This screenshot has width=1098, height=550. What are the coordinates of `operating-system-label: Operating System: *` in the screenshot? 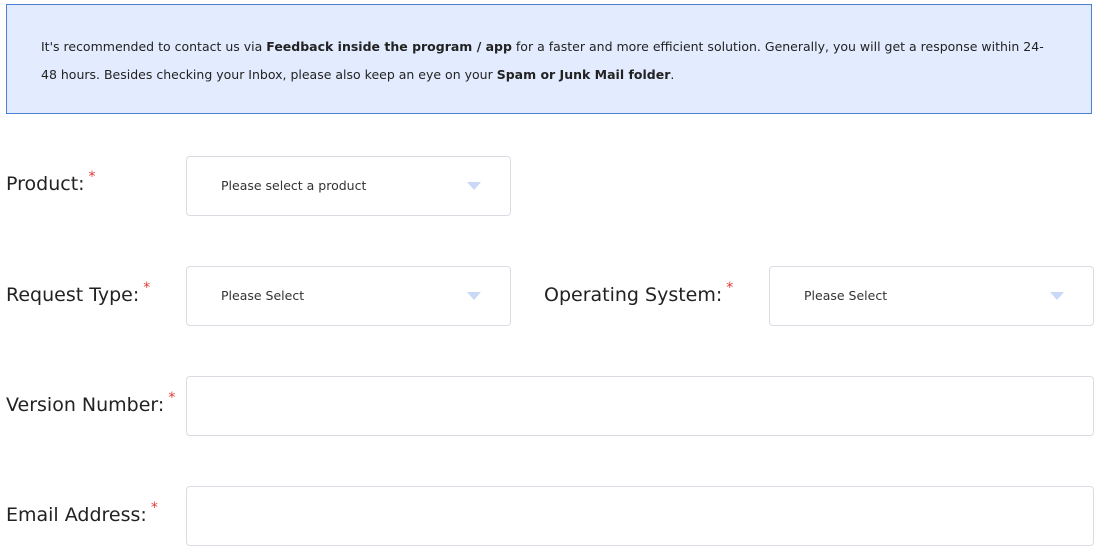 It's located at (638, 293).